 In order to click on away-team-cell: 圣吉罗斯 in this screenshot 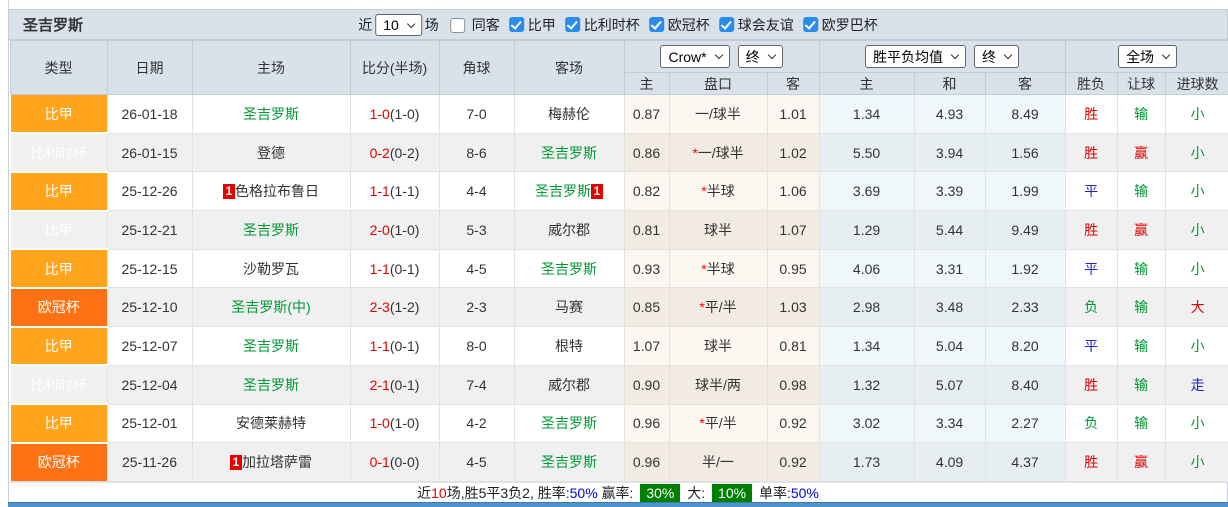, I will do `click(569, 152)`.